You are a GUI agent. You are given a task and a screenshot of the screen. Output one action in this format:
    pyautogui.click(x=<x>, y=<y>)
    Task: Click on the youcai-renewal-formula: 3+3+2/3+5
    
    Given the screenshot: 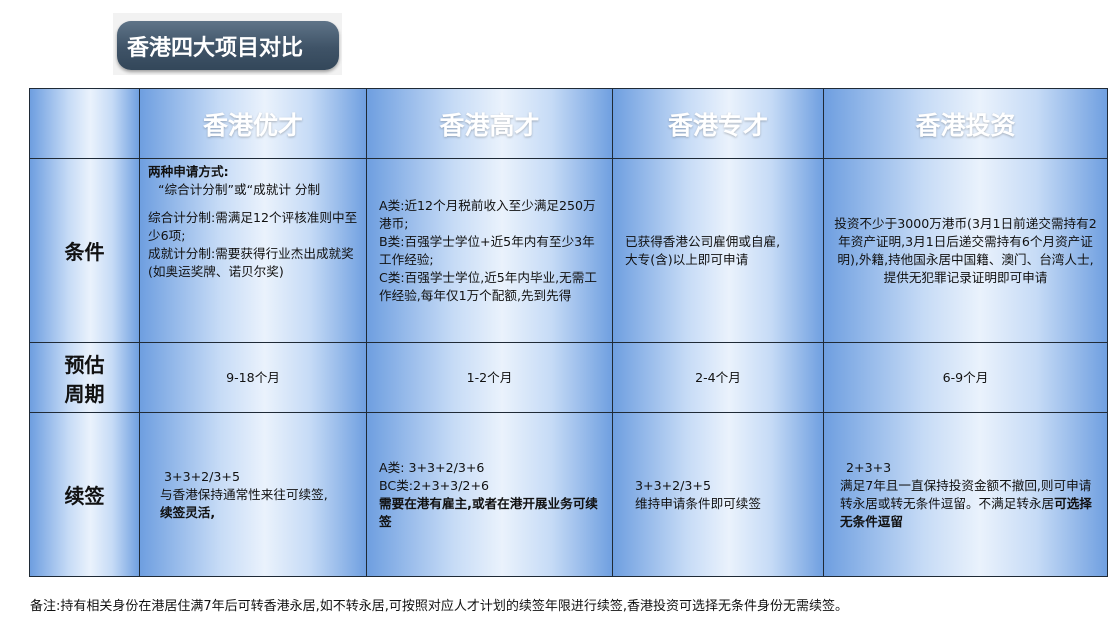 What is the action you would take?
    pyautogui.click(x=202, y=476)
    